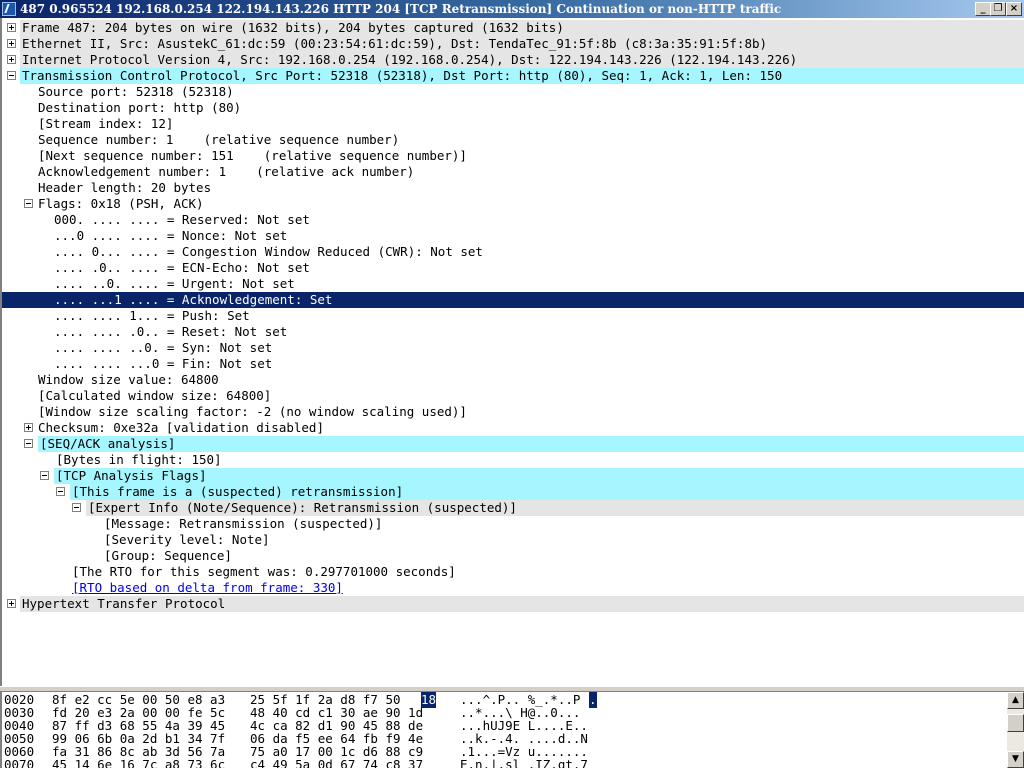 This screenshot has width=1024, height=768. Describe the element at coordinates (131, 475) in the screenshot. I see `tree-row-label: [TCP Analysis Flags]` at that location.